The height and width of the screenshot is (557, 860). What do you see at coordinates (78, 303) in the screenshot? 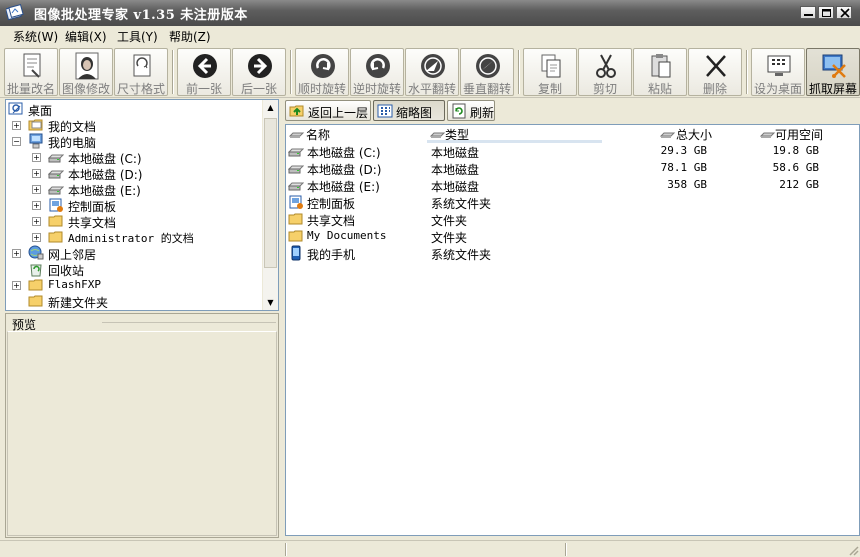
I see `tree-item-label: 新建文件夹` at bounding box center [78, 303].